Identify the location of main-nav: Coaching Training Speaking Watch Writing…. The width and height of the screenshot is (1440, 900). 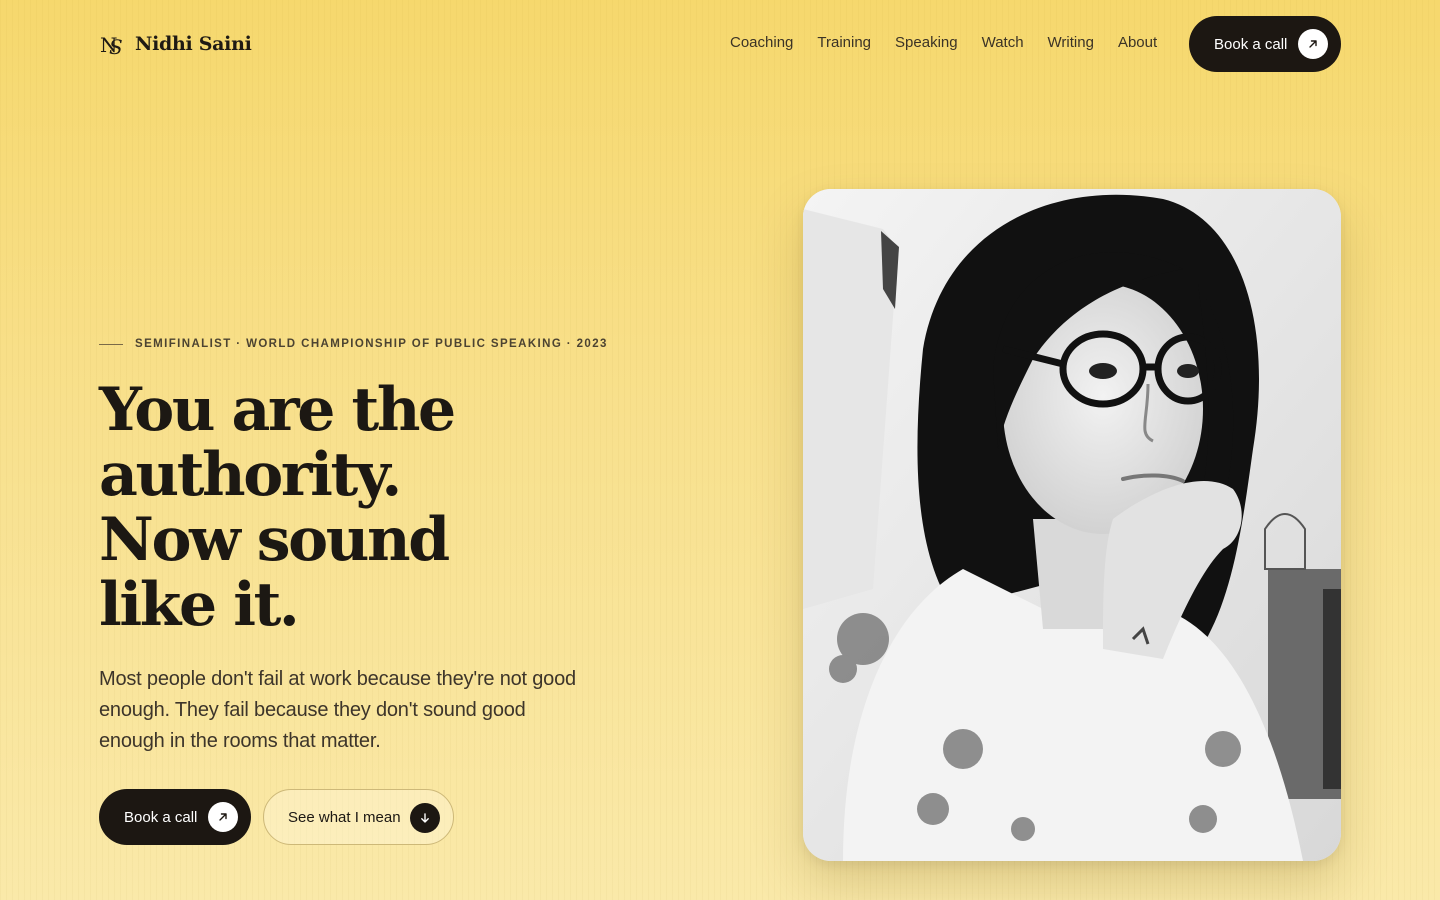
(943, 42).